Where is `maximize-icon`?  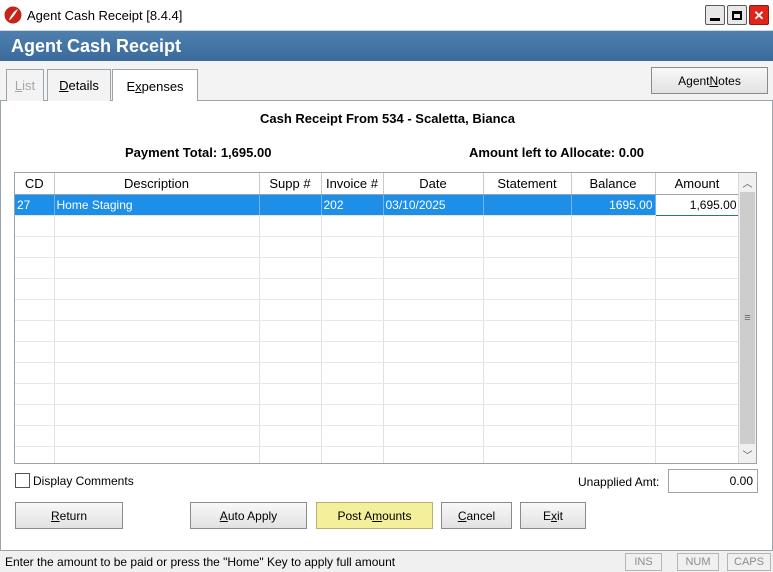 maximize-icon is located at coordinates (737, 15).